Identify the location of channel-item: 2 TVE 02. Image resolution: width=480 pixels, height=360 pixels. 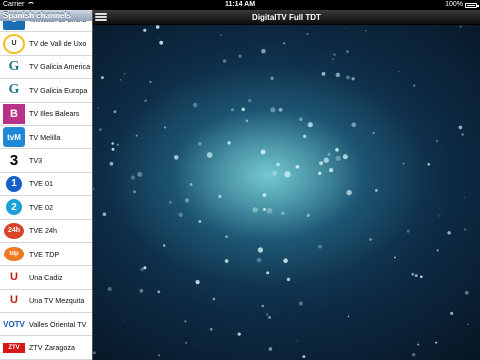
(46, 208).